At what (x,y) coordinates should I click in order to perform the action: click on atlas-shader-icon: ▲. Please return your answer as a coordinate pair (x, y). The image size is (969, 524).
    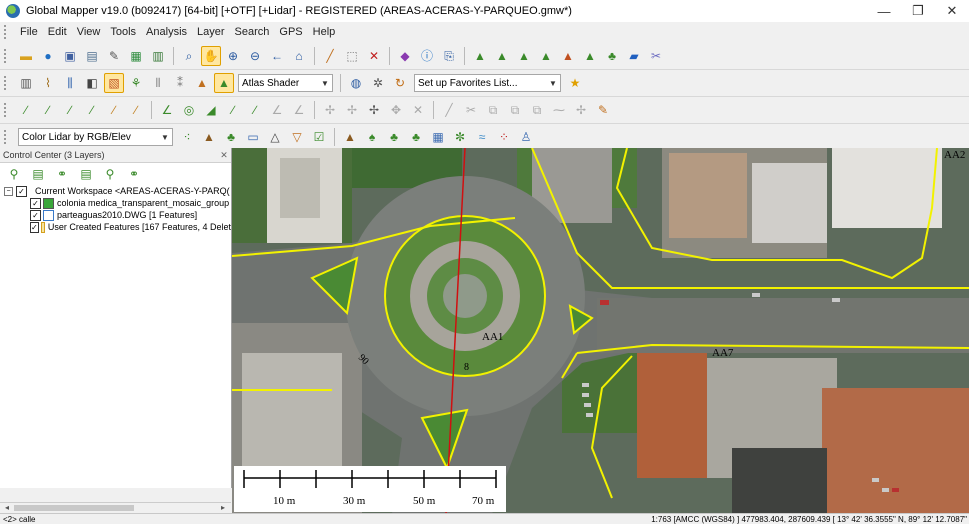
    Looking at the image, I should click on (224, 83).